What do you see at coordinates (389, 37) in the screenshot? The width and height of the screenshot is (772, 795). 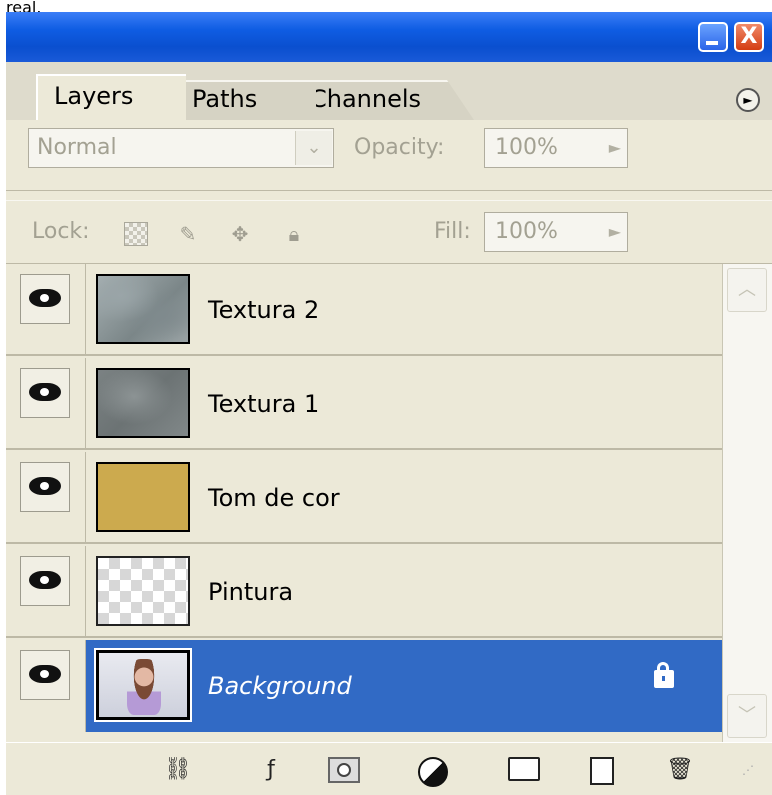 I see `title-bar: X` at bounding box center [389, 37].